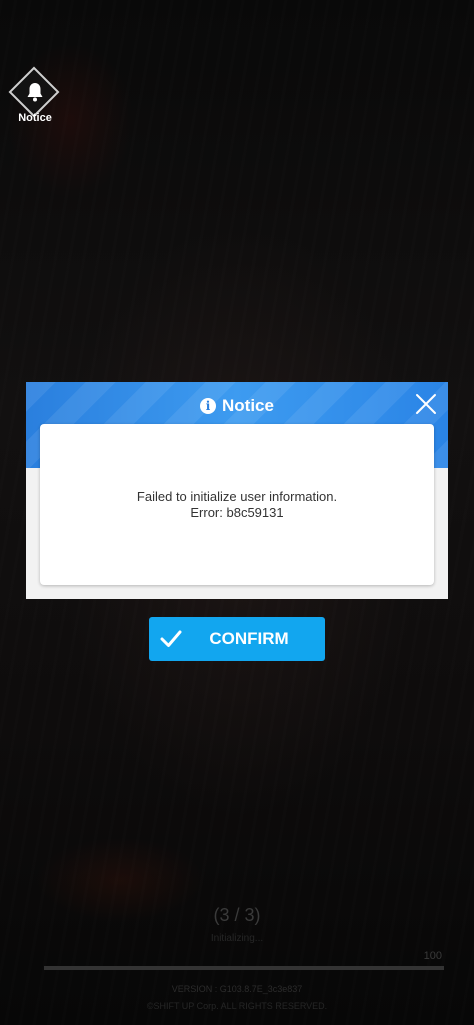  Describe the element at coordinates (432, 956) in the screenshot. I see `loading-percent: 100` at that location.